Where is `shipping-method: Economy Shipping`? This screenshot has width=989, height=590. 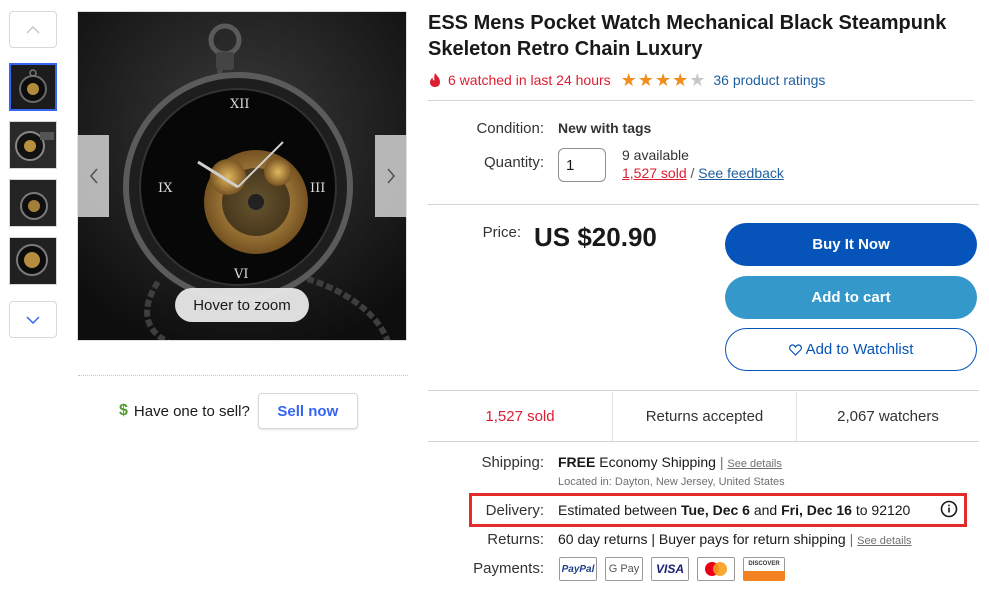 shipping-method: Economy Shipping is located at coordinates (657, 462).